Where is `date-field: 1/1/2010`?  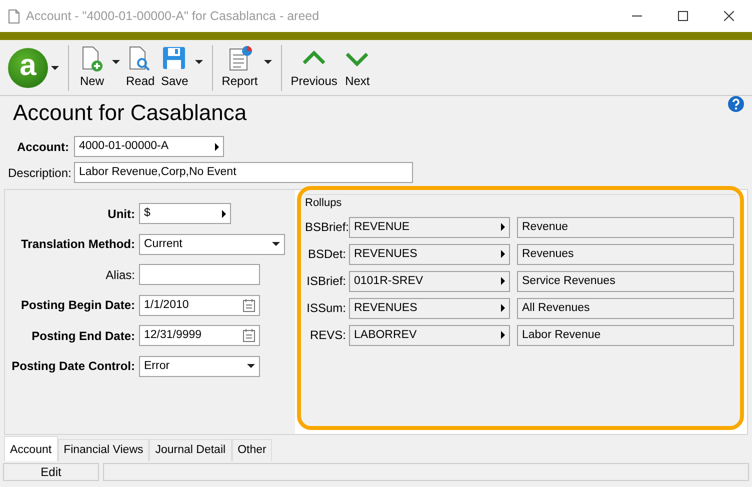 date-field: 1/1/2010 is located at coordinates (199, 305).